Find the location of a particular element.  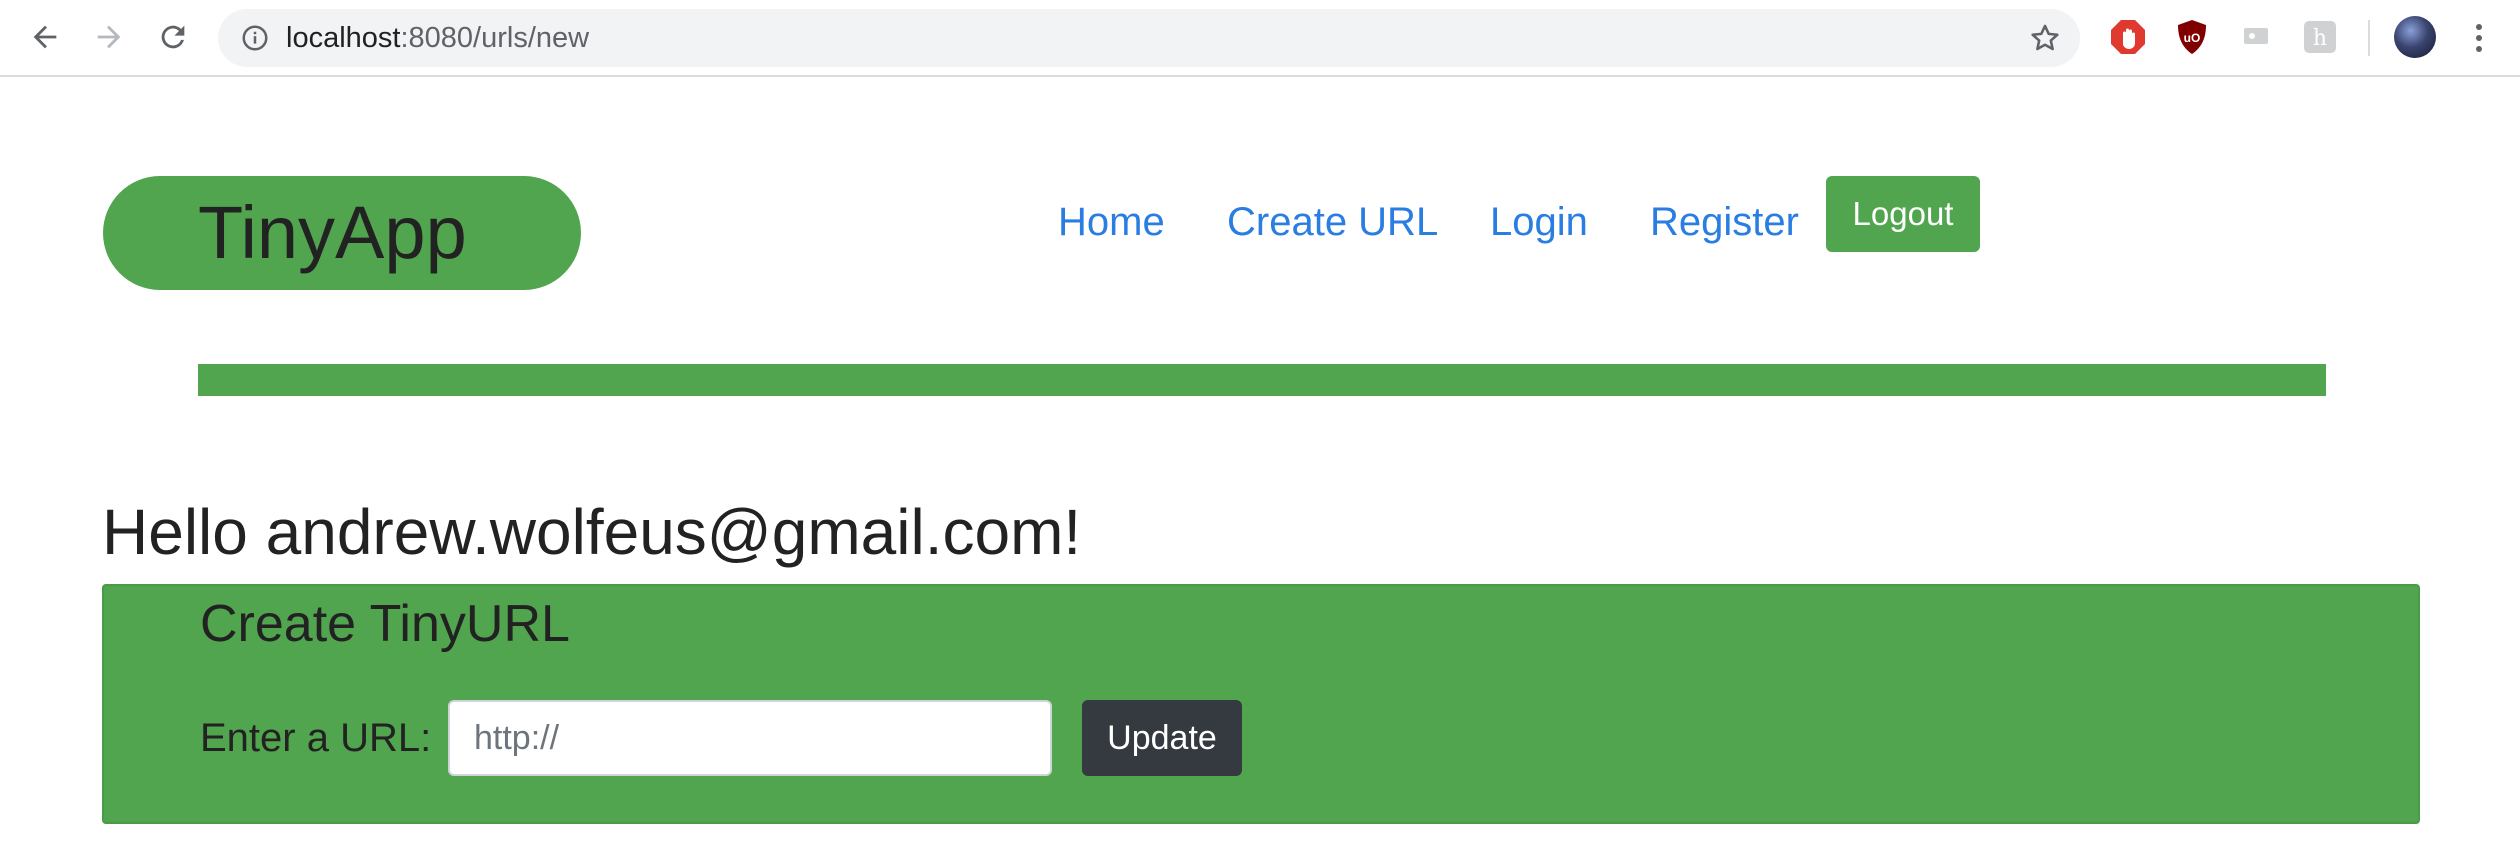

kebab-menu-icon is located at coordinates (2479, 38).